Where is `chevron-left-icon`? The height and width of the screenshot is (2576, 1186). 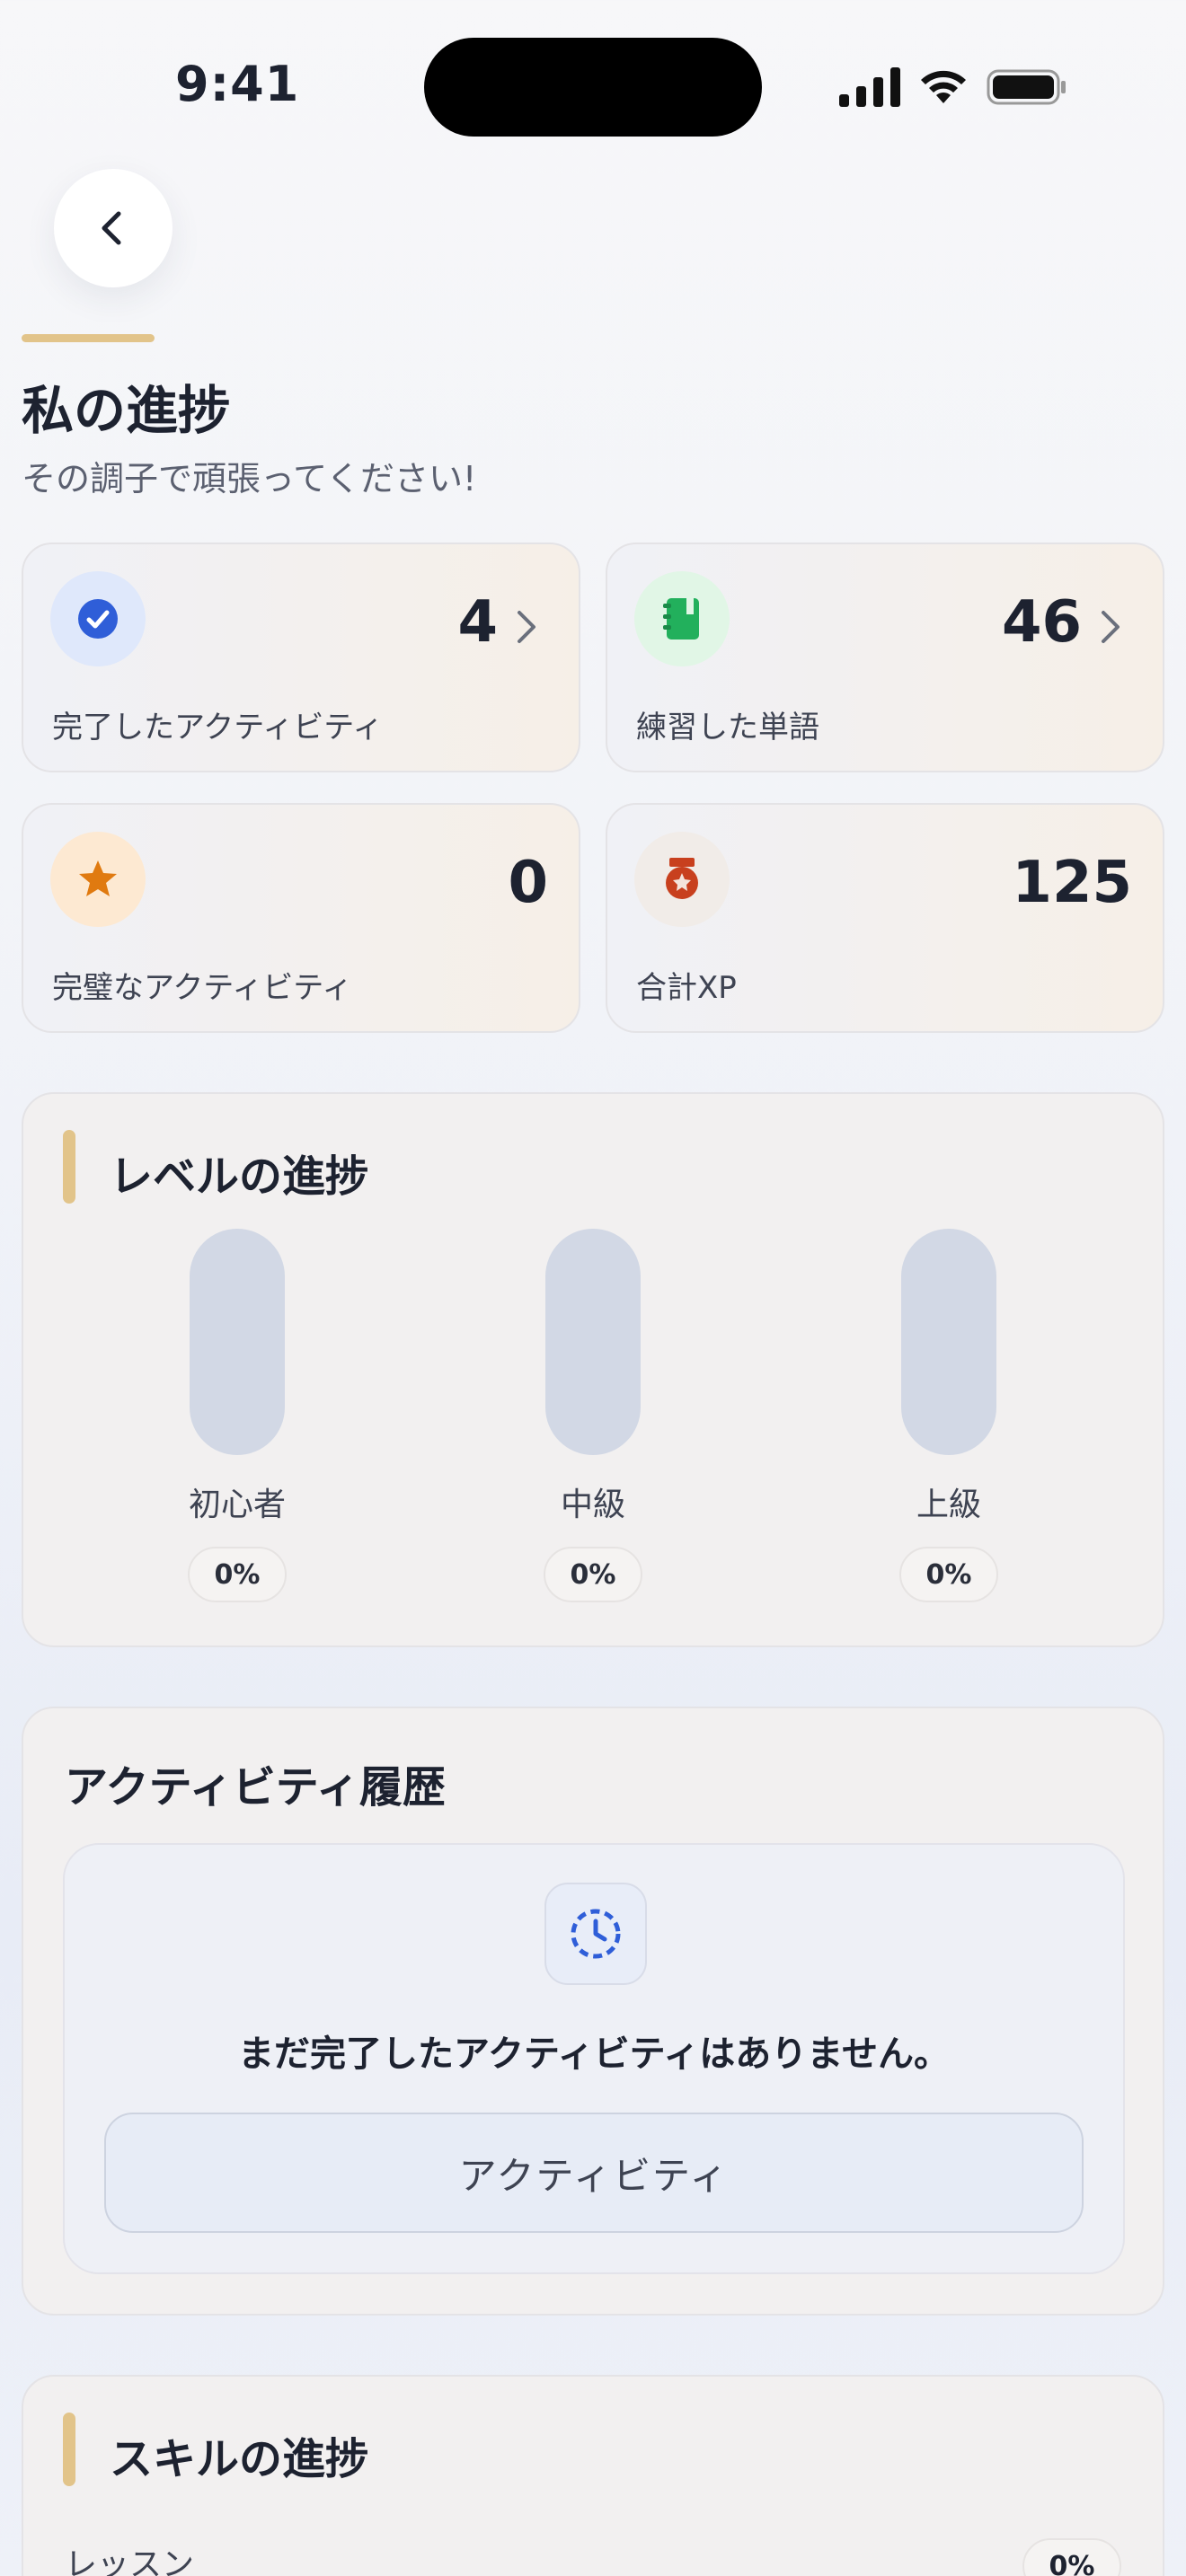 chevron-left-icon is located at coordinates (111, 228).